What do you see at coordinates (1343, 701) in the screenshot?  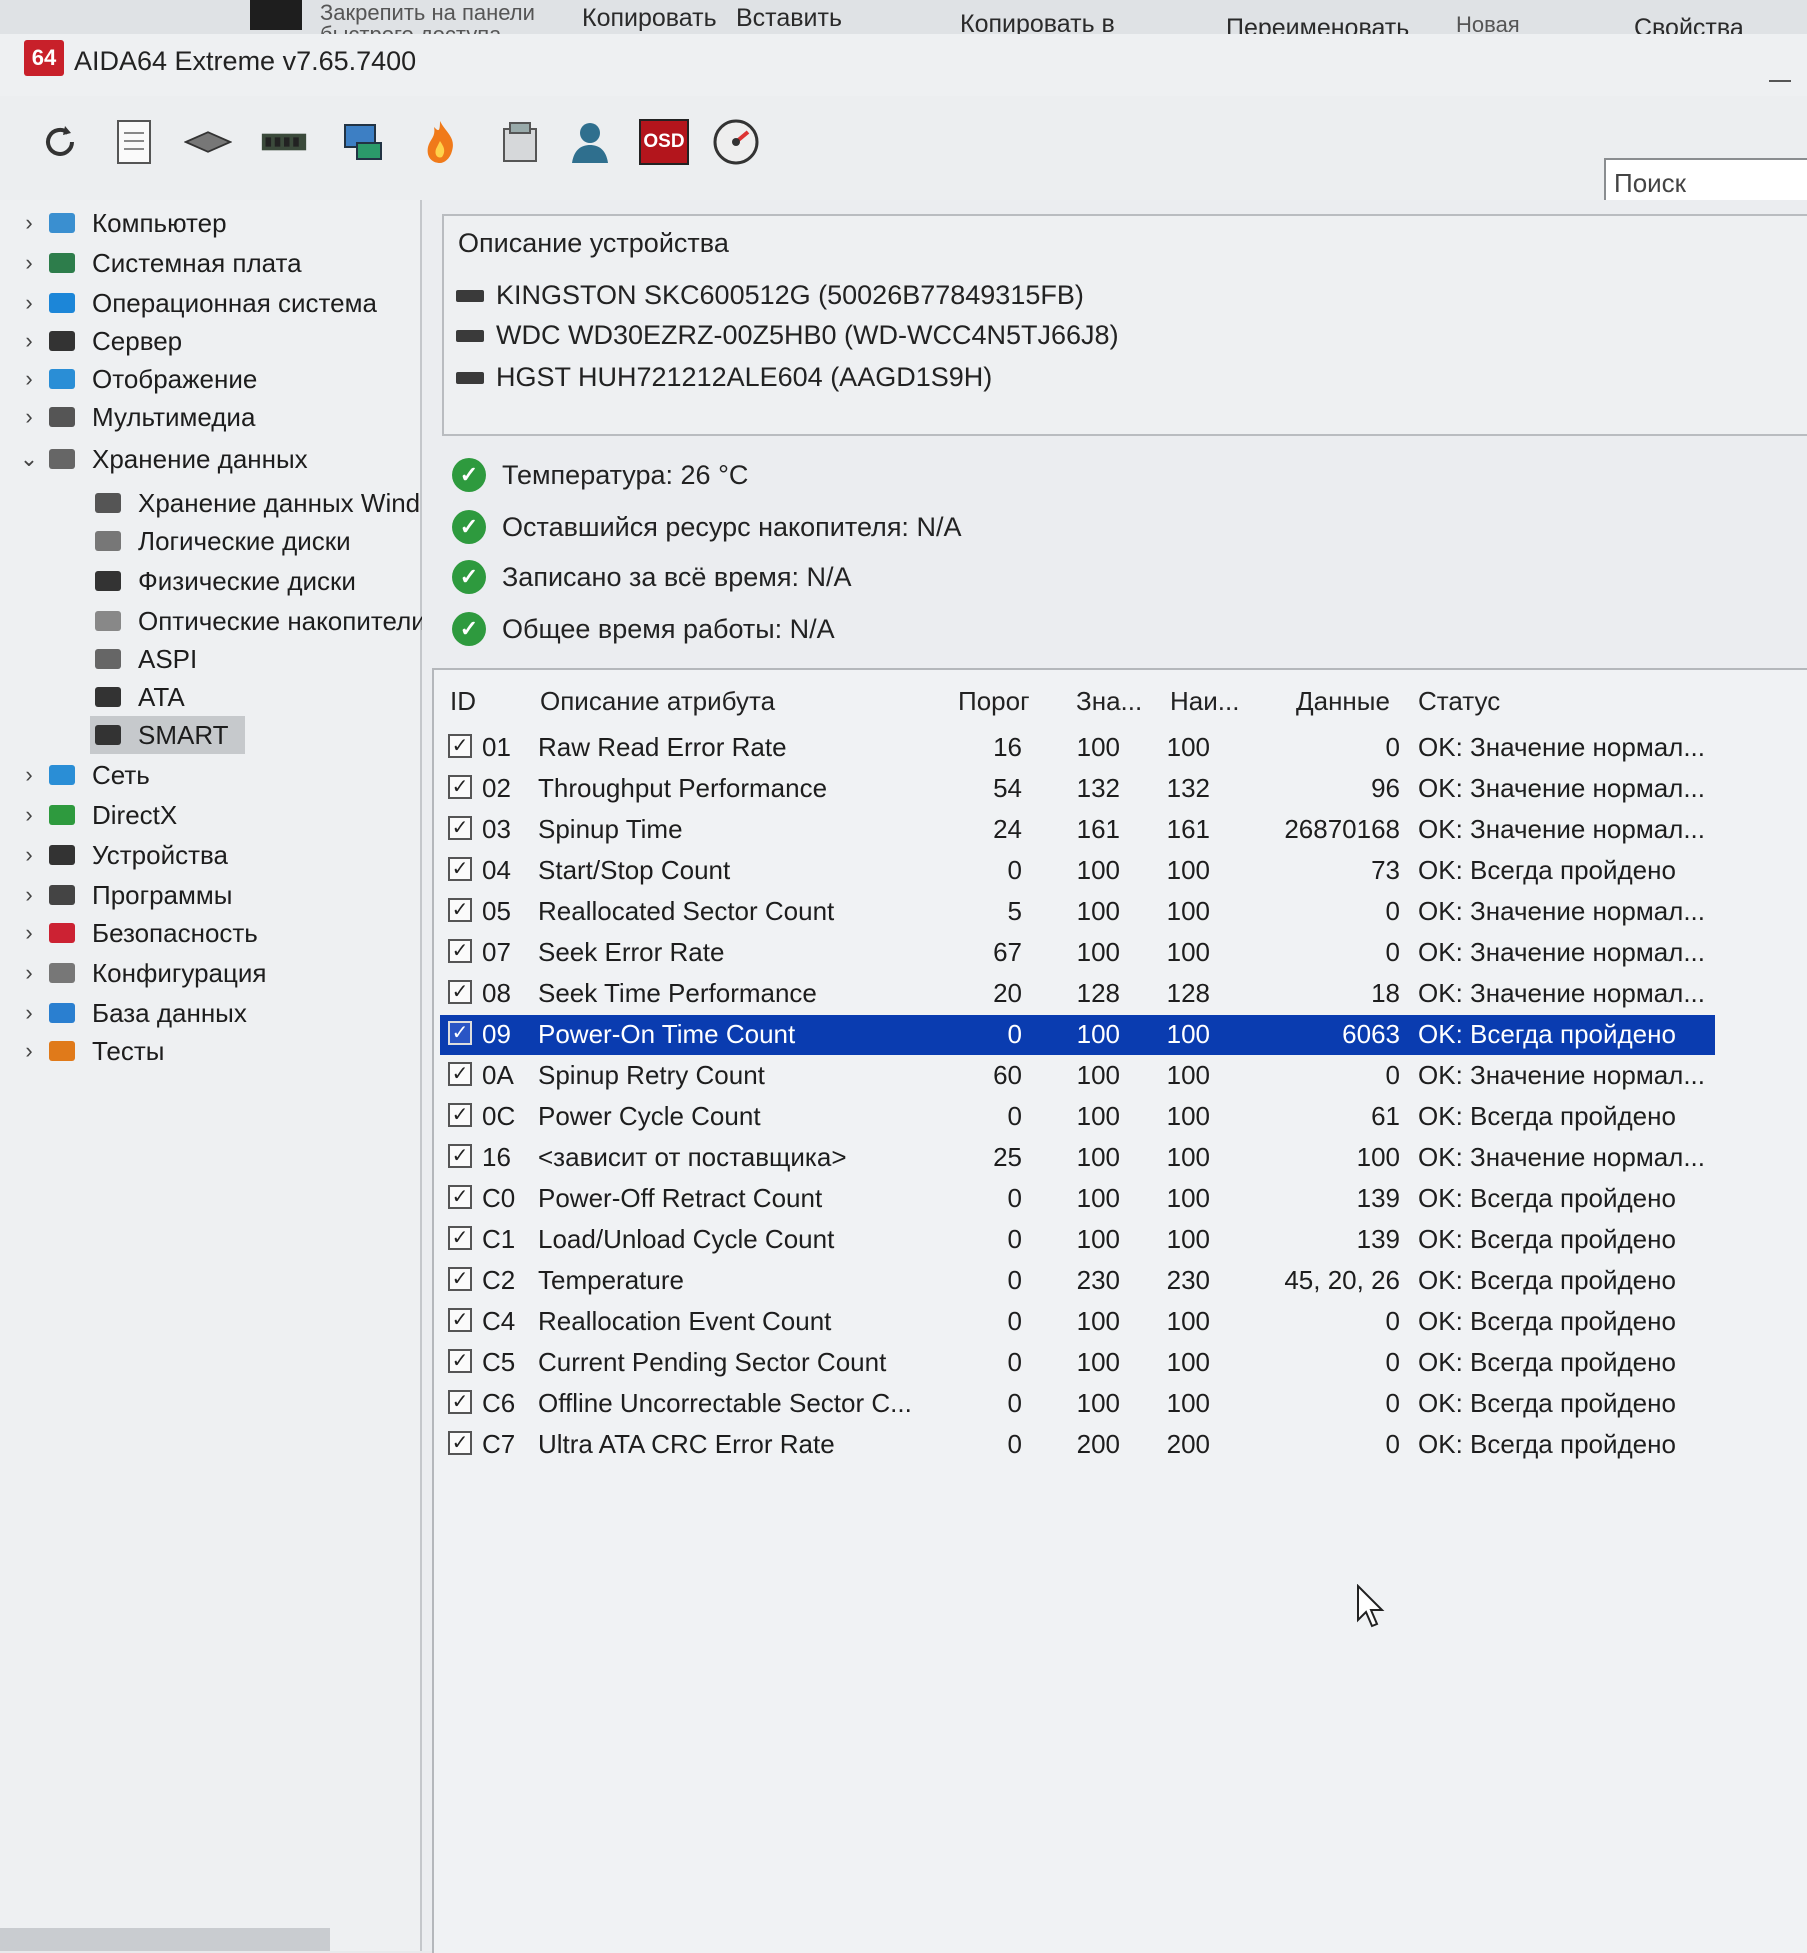 I see `column-header-data: Данные` at bounding box center [1343, 701].